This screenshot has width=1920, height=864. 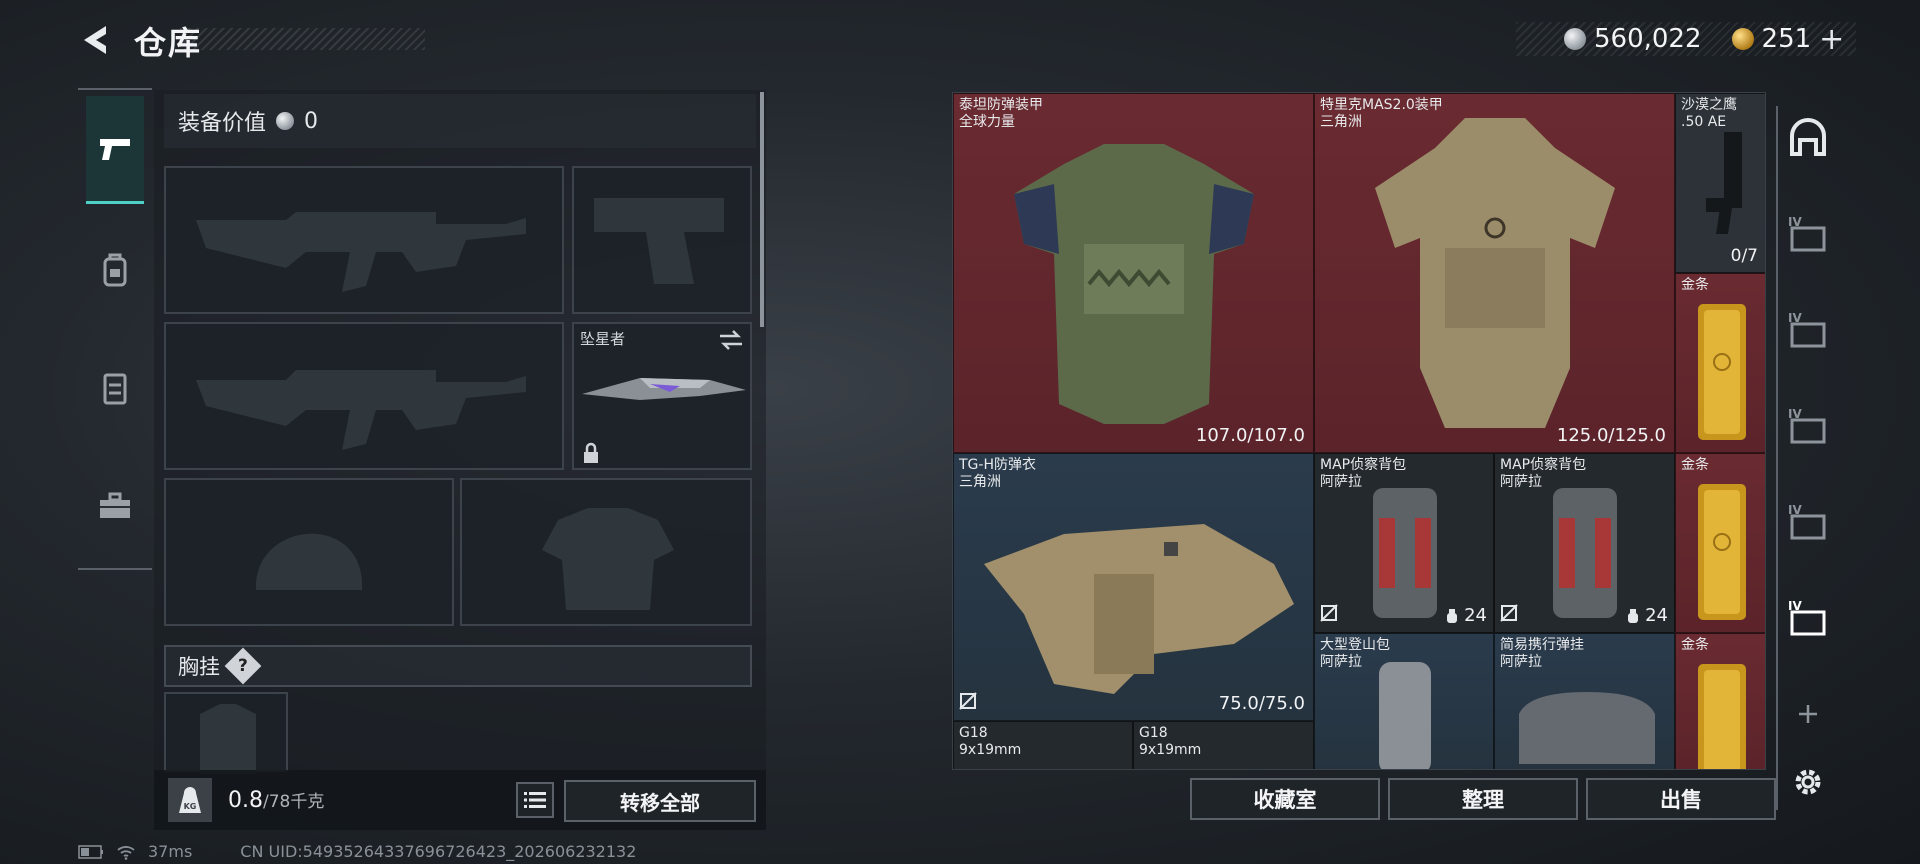 I want to click on ping-value: 37ms, so click(x=170, y=851).